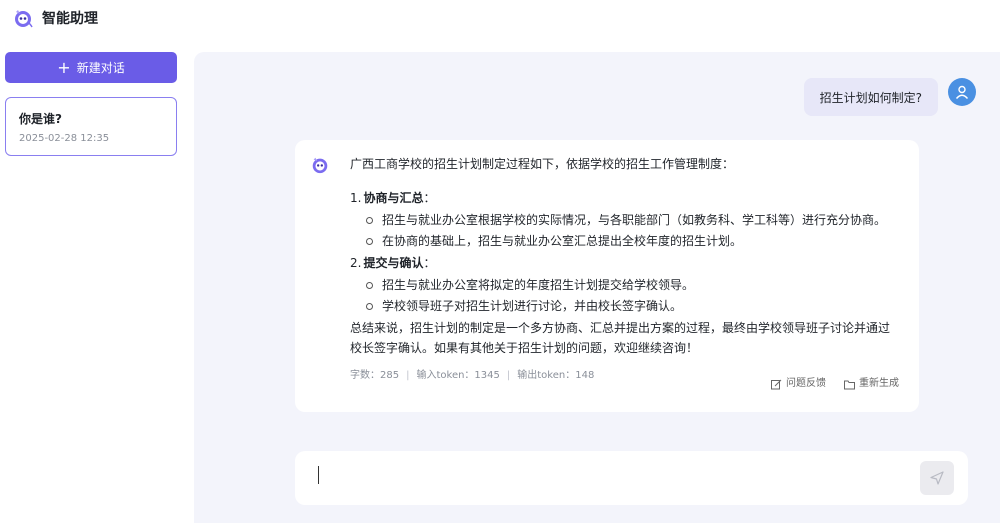  I want to click on user-avatar-icon, so click(962, 92).